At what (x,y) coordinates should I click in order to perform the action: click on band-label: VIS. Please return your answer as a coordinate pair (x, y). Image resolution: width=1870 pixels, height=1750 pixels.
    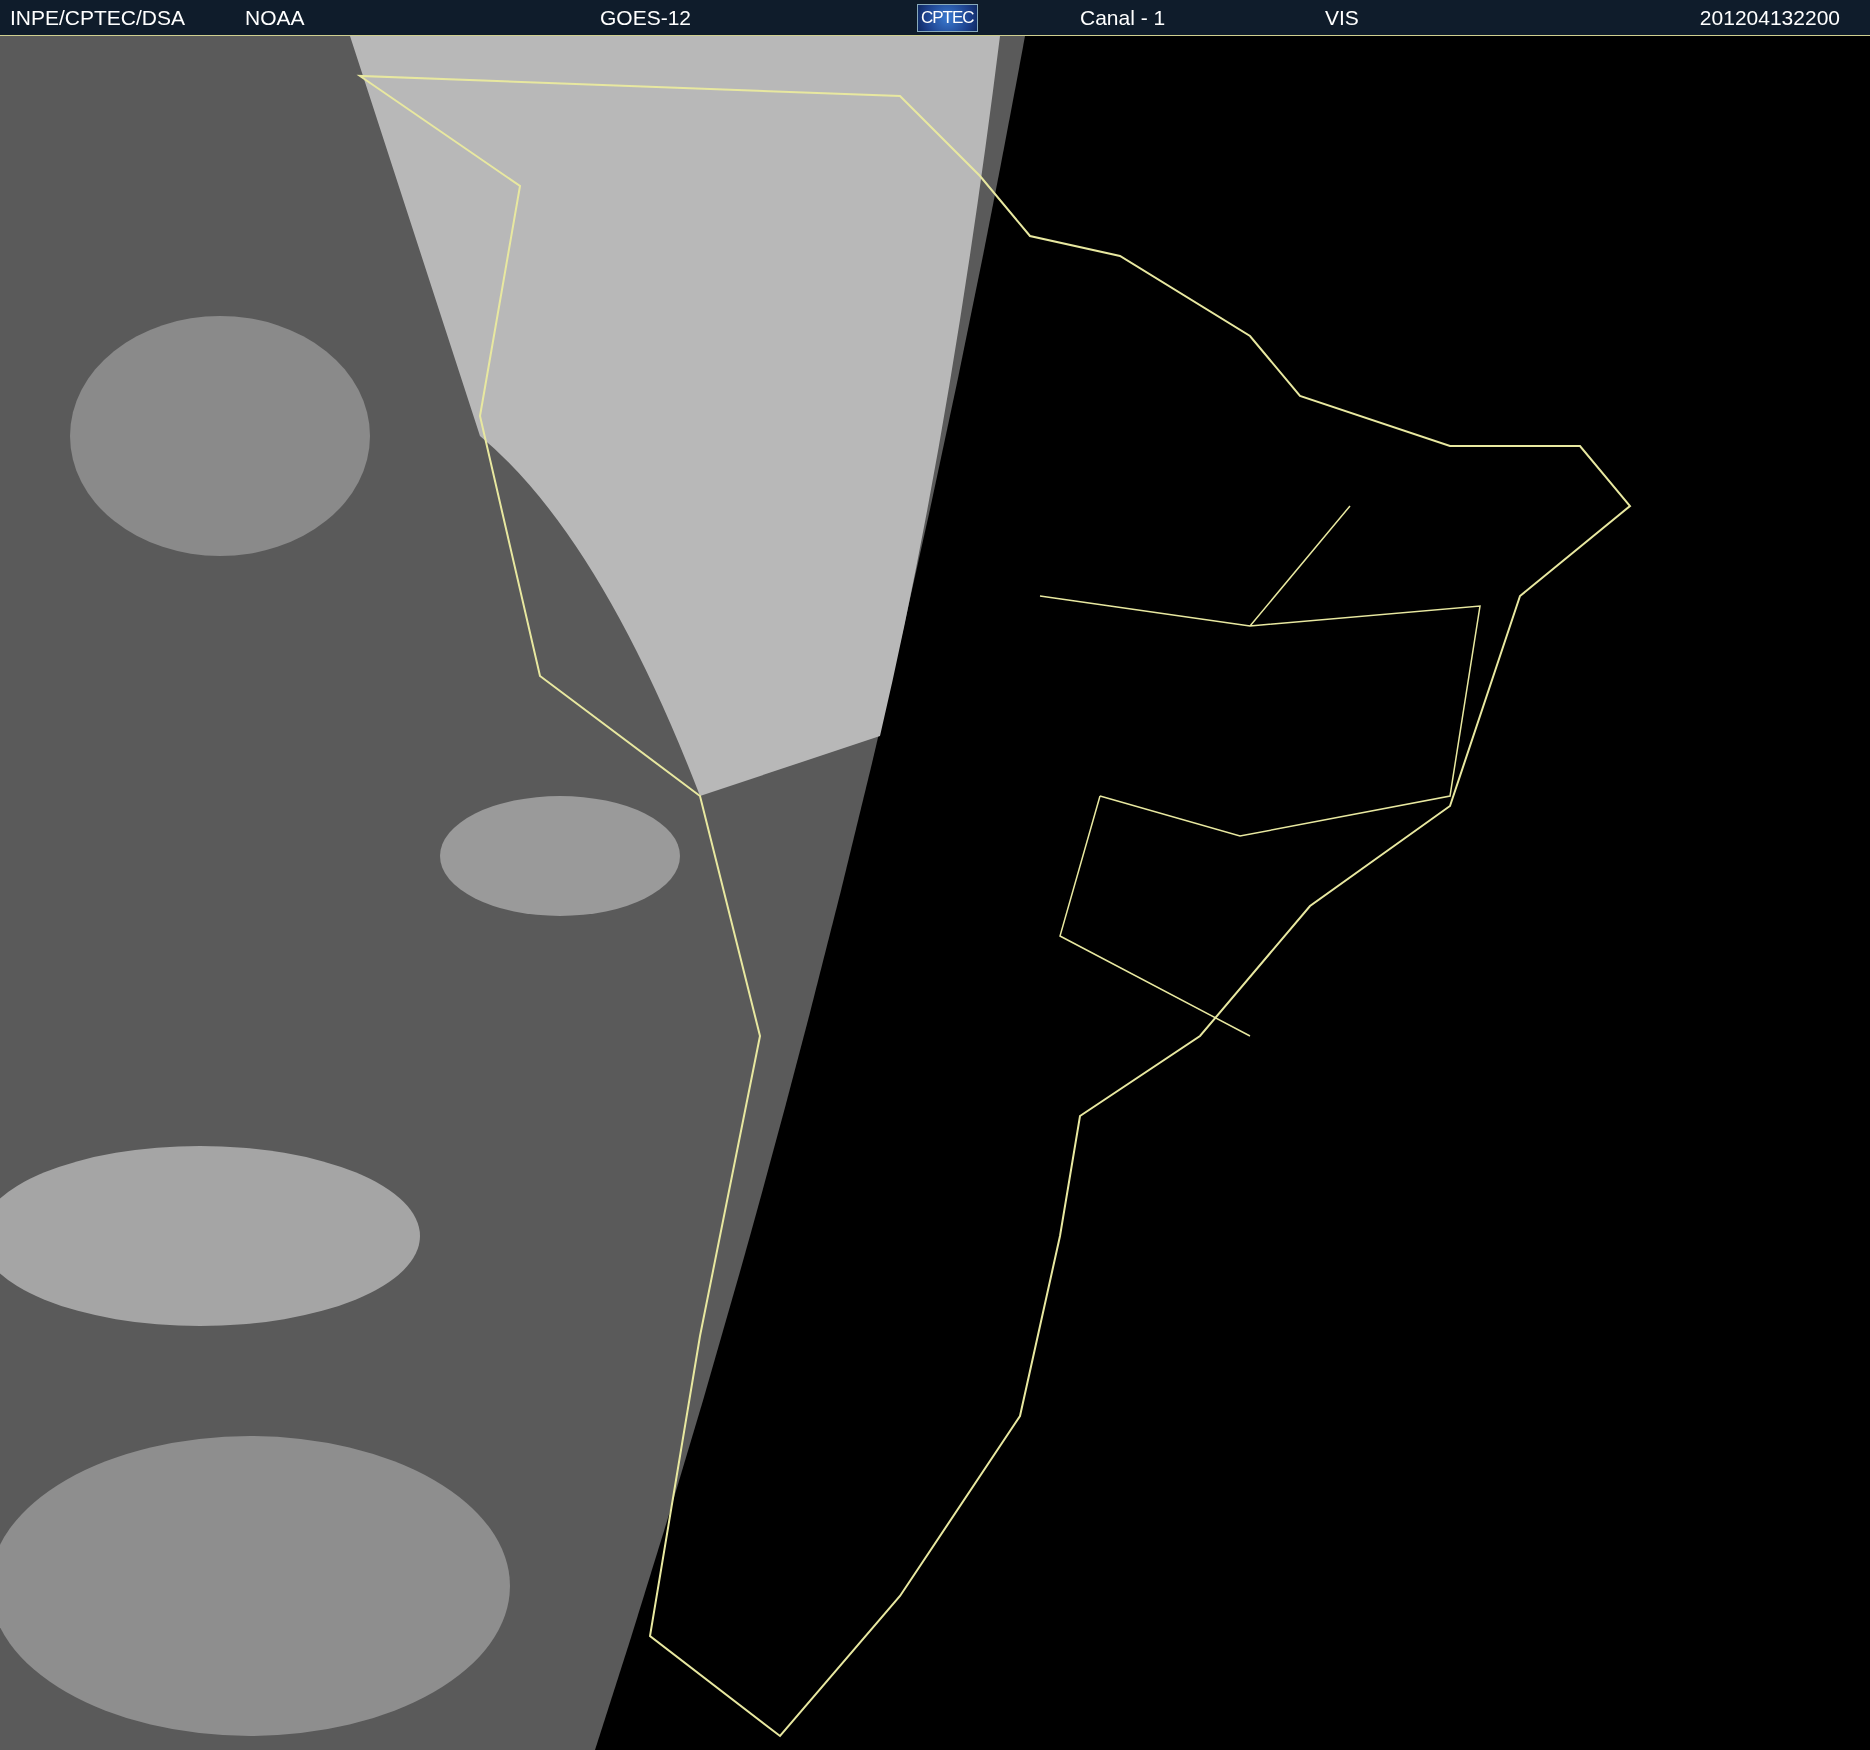
    Looking at the image, I should click on (1342, 17).